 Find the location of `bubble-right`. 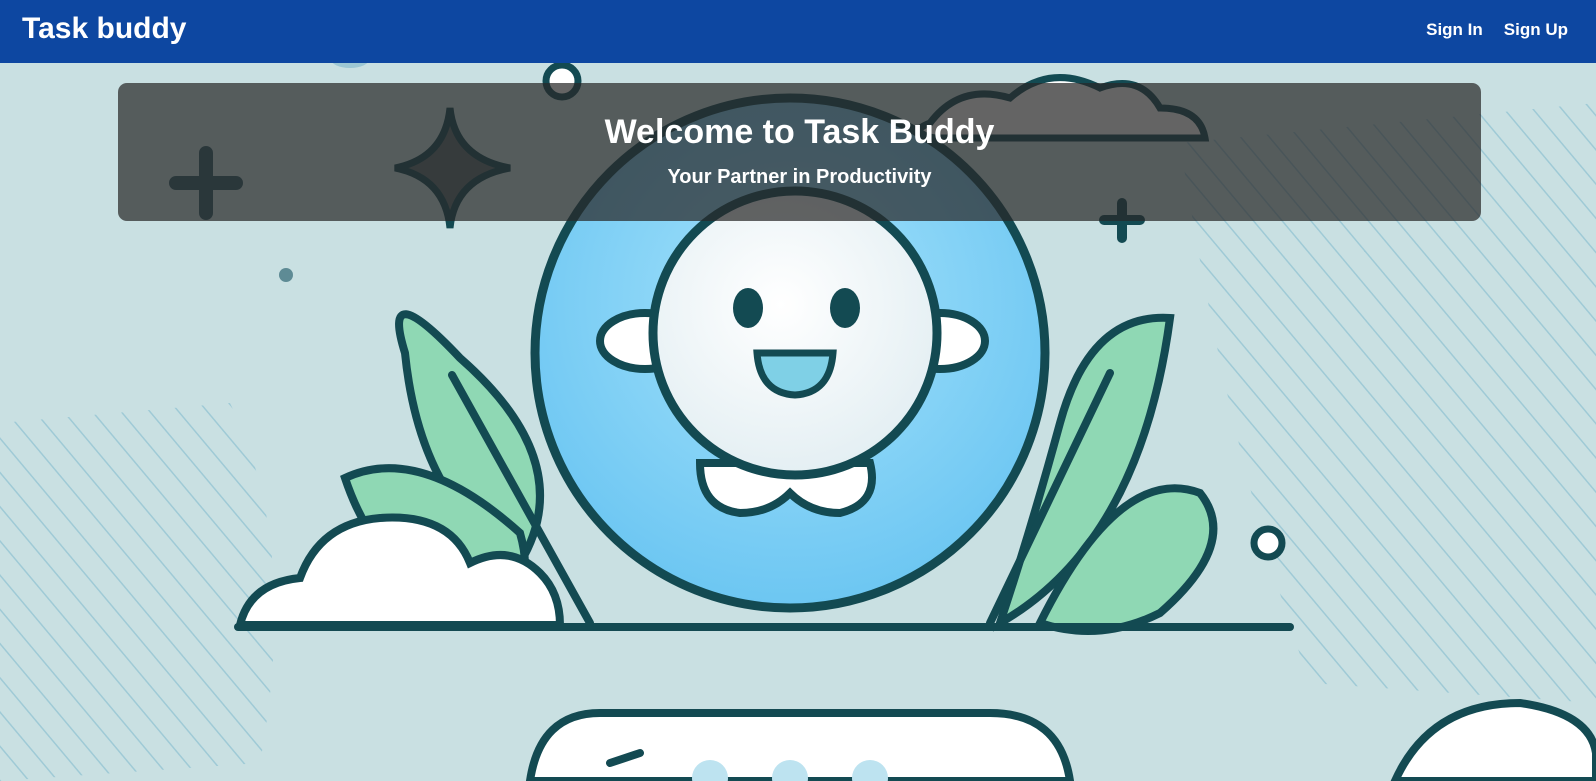

bubble-right is located at coordinates (1268, 543).